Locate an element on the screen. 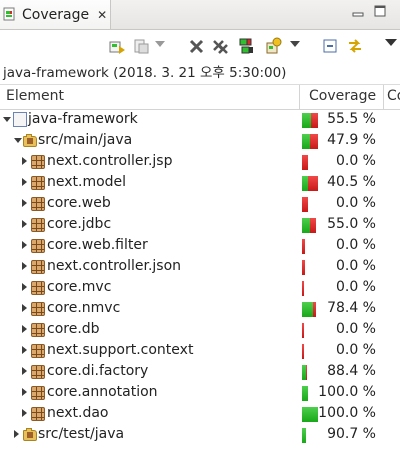 This screenshot has height=460, width=400. close-icon: ✕ is located at coordinates (102, 15).